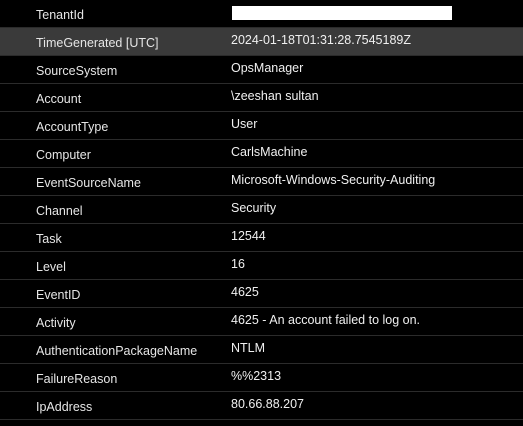 This screenshot has width=523, height=426. Describe the element at coordinates (267, 68) in the screenshot. I see `field-value: OpsManager` at that location.